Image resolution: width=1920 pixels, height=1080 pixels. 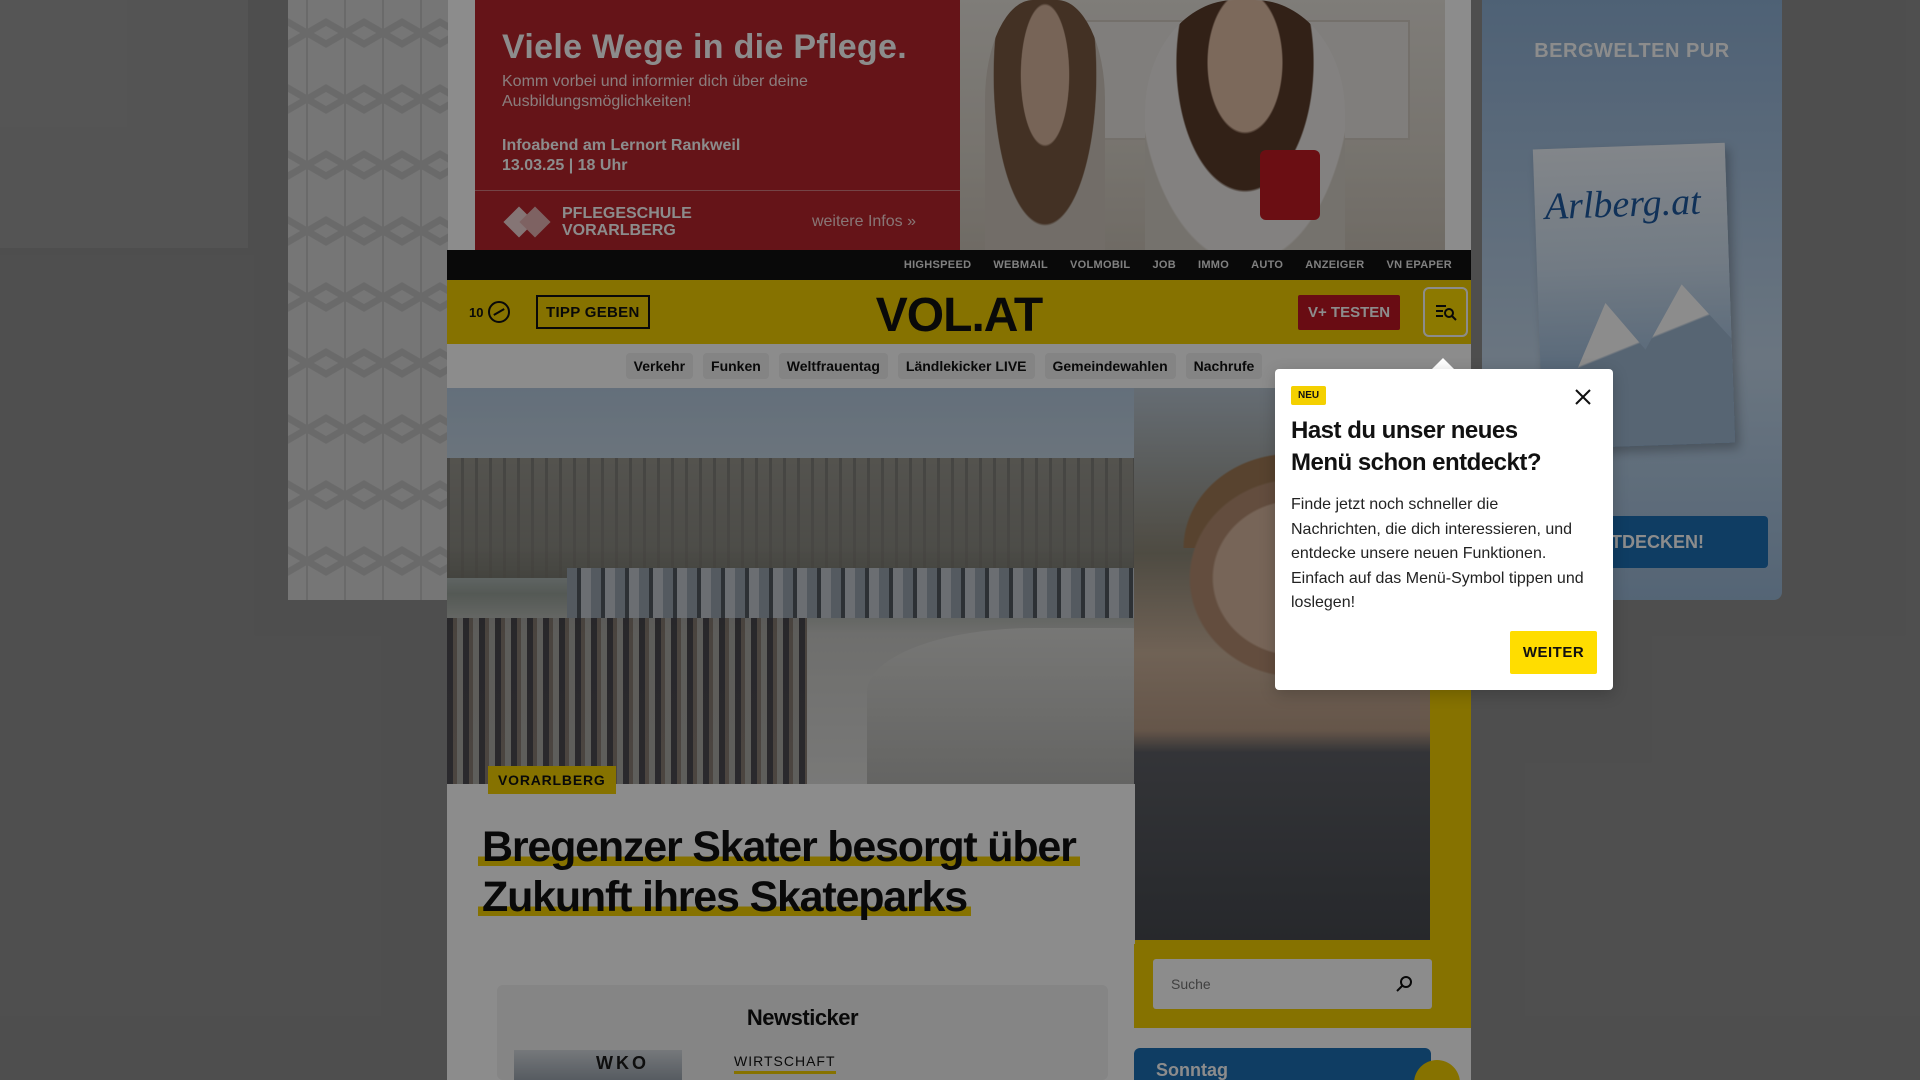 I want to click on close-icon, so click(x=1583, y=397).